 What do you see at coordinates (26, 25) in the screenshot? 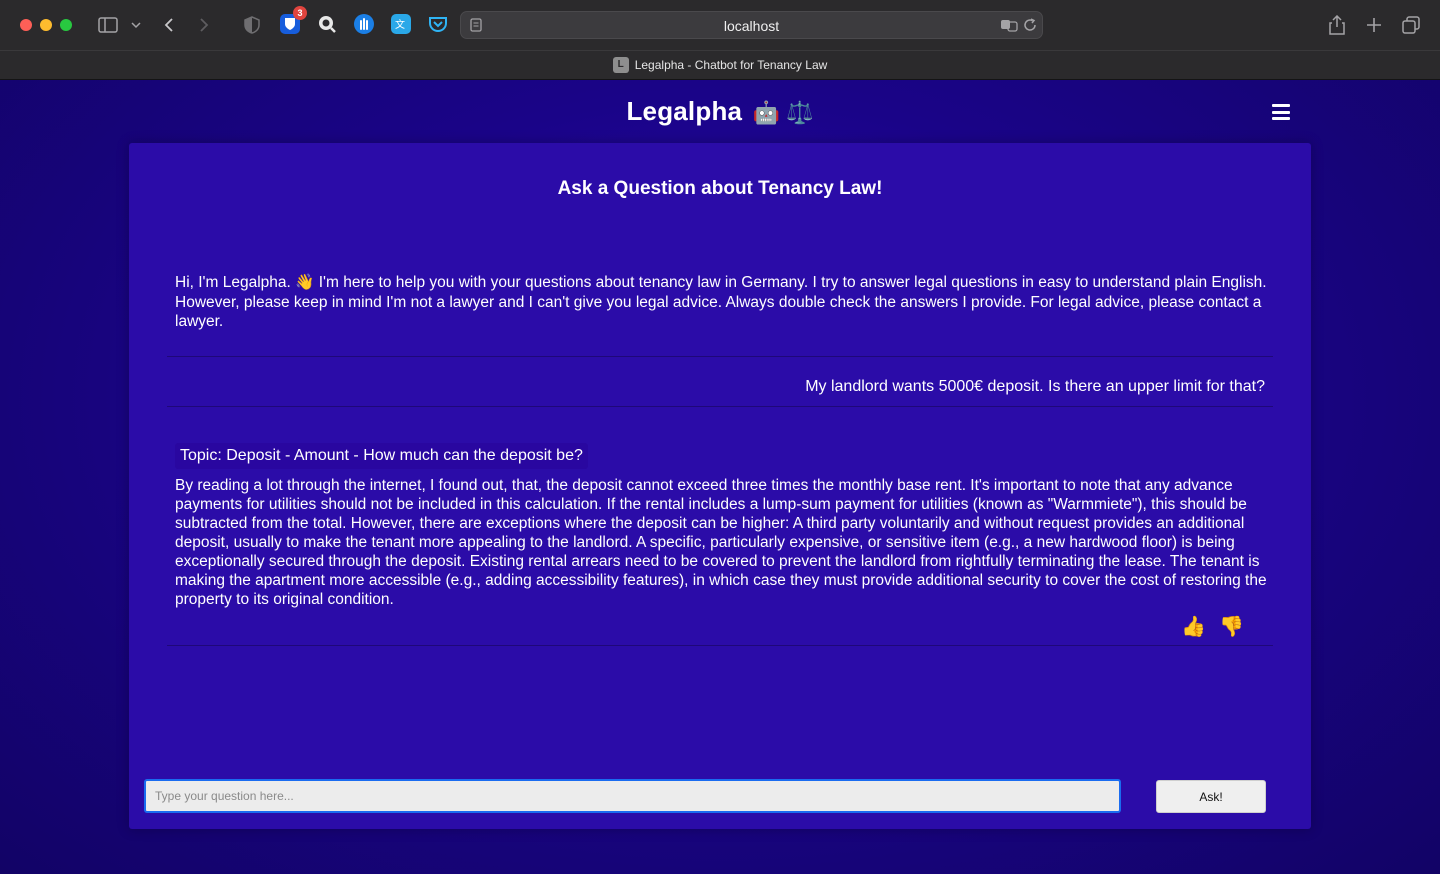
I see `close-window-button` at bounding box center [26, 25].